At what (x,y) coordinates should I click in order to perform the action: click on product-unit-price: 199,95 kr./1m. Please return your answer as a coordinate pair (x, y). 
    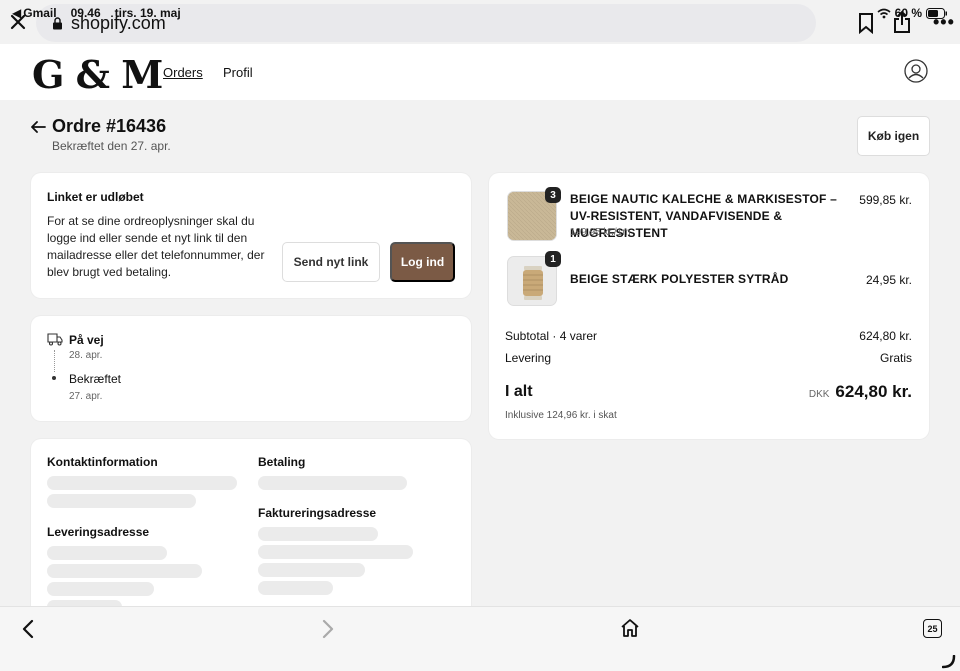
    Looking at the image, I should click on (600, 232).